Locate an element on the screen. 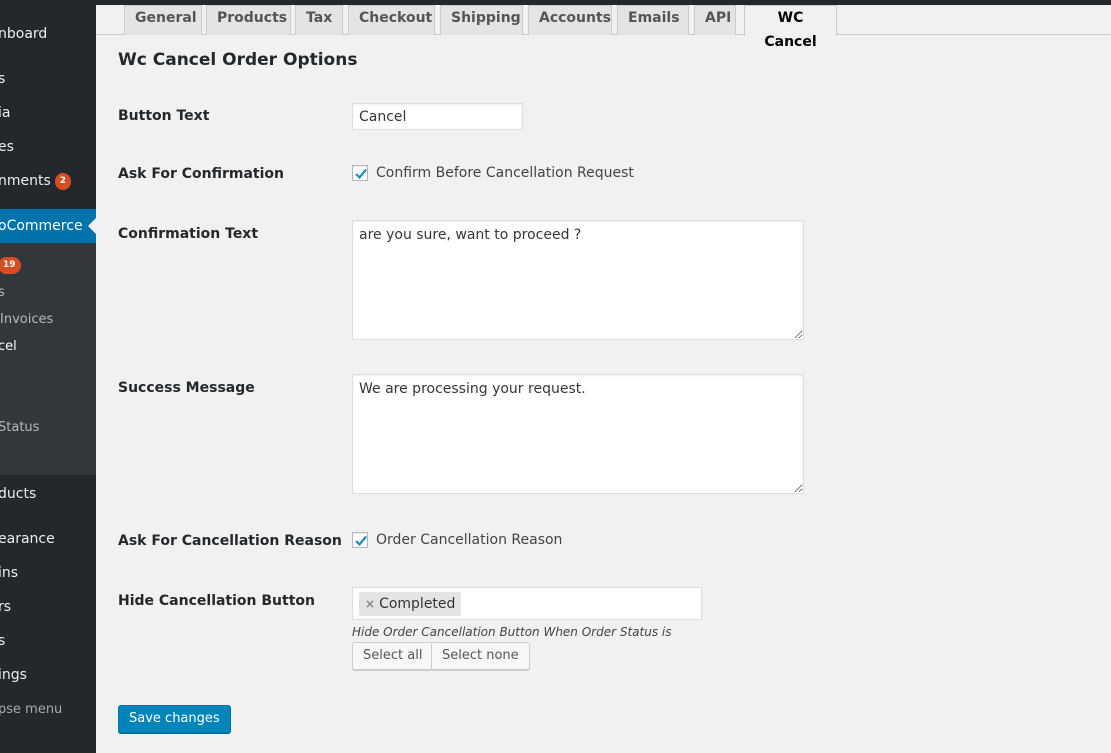 Image resolution: width=1111 pixels, height=753 pixels. sidebar-item-media: ia is located at coordinates (5, 113).